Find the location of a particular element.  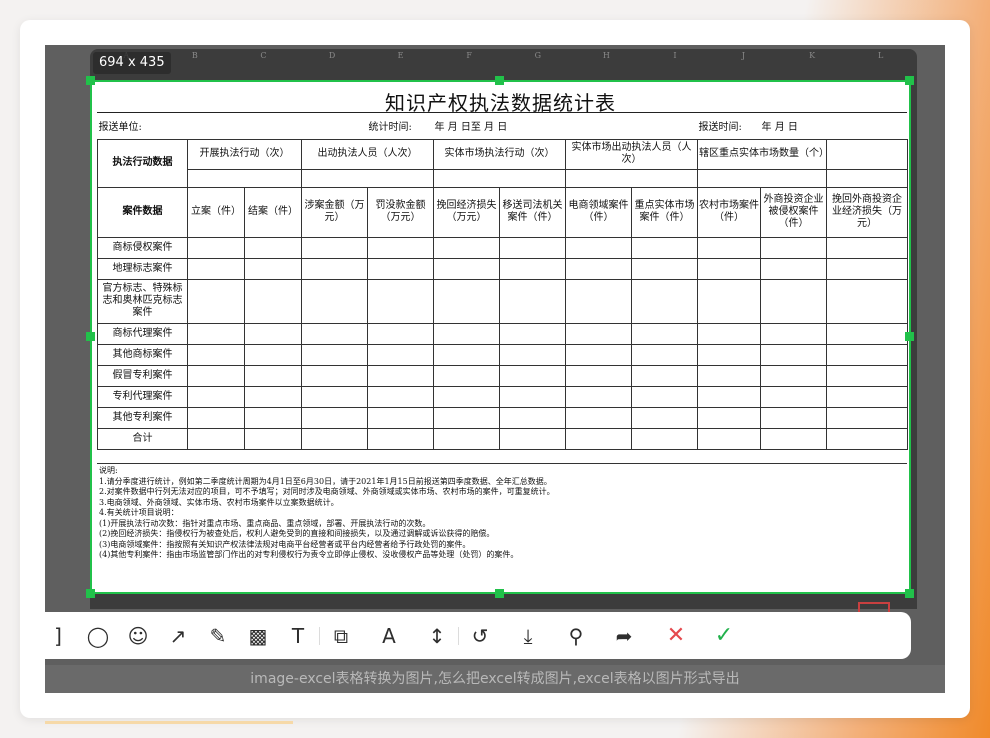

resize-handle-bottom-left is located at coordinates (90, 593).